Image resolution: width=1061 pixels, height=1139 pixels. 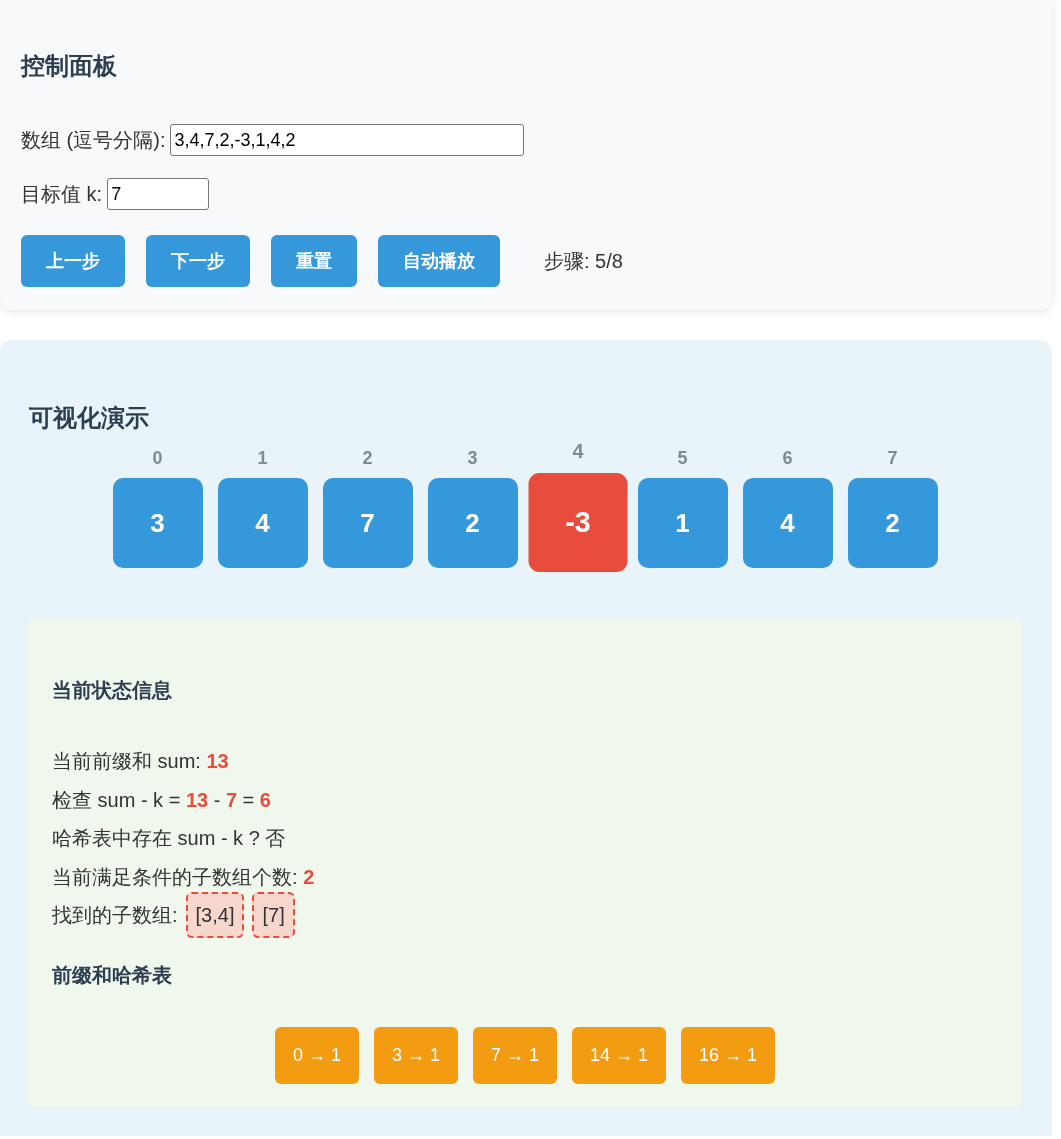 I want to click on hash-entry: 14 → 1, so click(x=619, y=1055).